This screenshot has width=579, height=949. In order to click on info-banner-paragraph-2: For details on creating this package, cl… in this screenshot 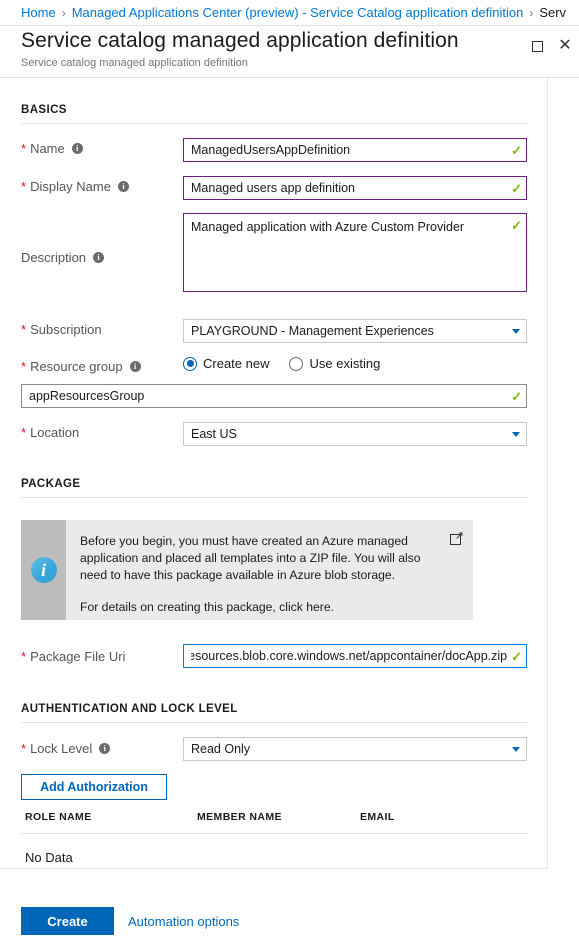, I will do `click(259, 607)`.